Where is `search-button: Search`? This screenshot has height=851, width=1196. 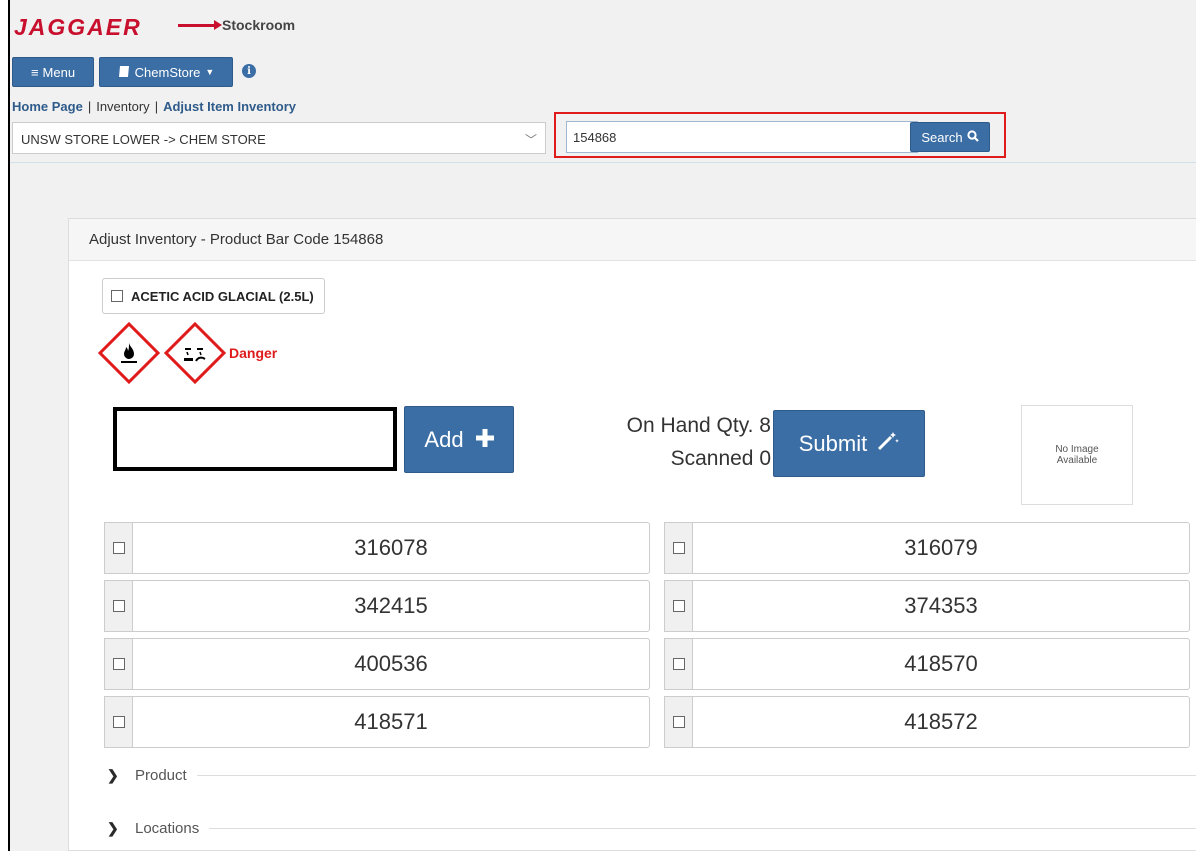 search-button: Search is located at coordinates (950, 137).